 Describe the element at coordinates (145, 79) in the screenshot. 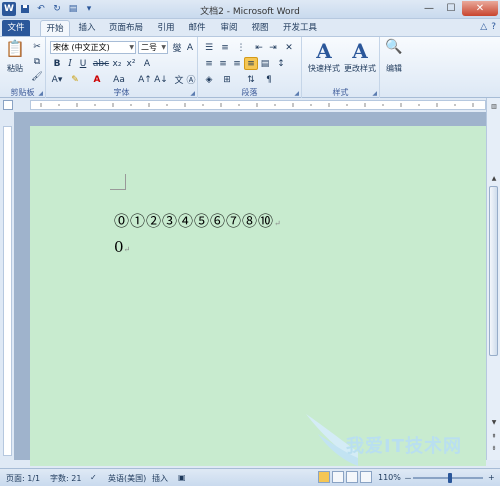

I see `increase-font-icon: A↑` at that location.